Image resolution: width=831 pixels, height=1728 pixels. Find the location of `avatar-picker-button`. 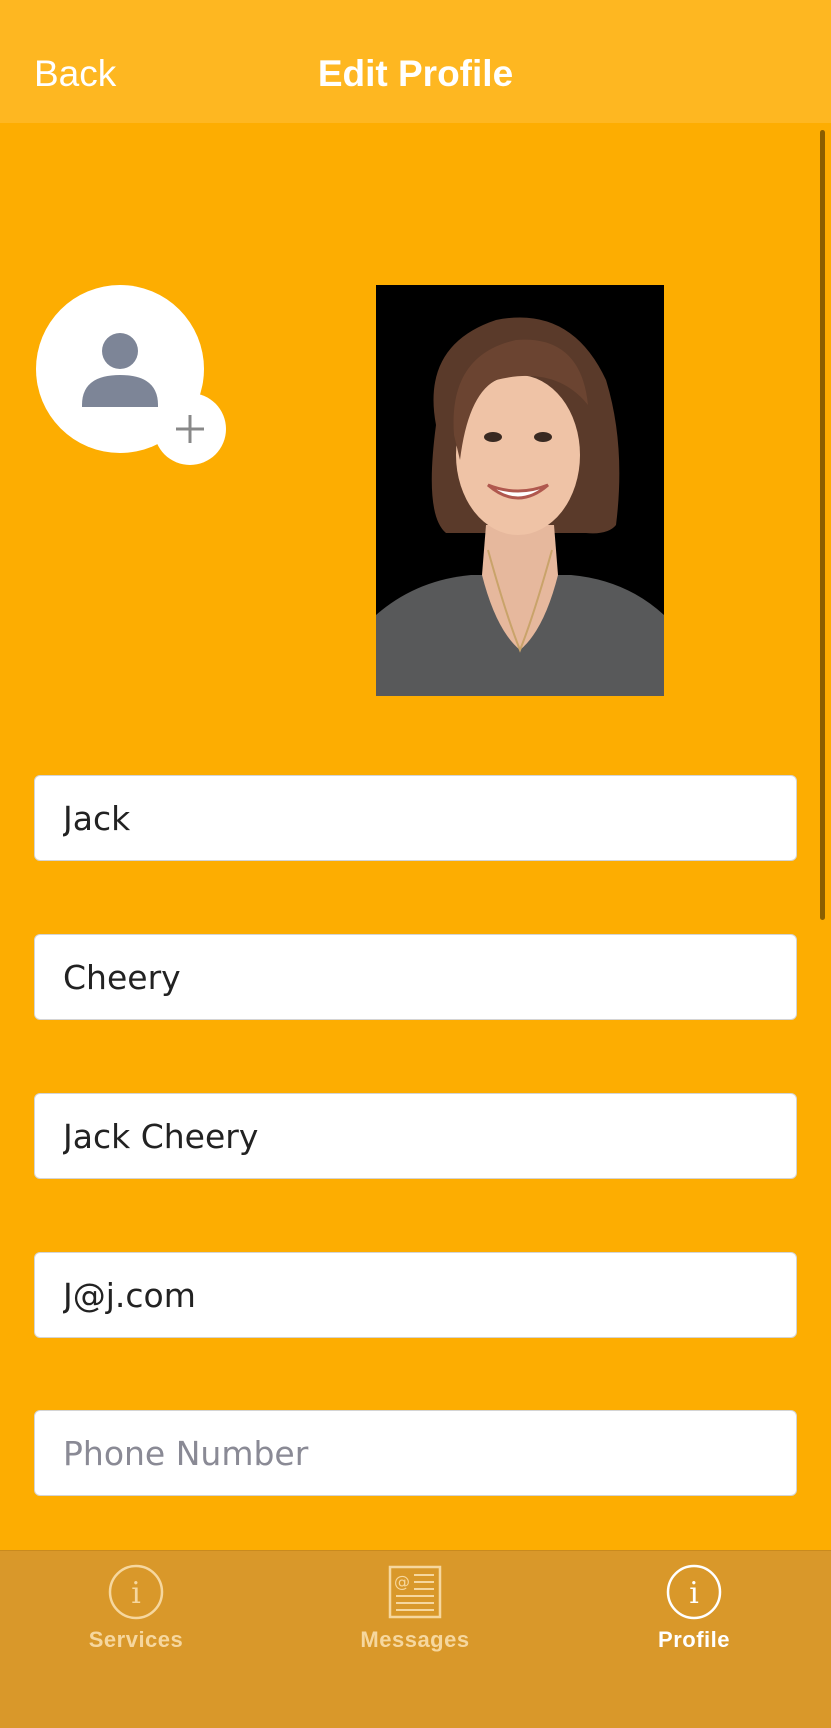

avatar-picker-button is located at coordinates (131, 375).